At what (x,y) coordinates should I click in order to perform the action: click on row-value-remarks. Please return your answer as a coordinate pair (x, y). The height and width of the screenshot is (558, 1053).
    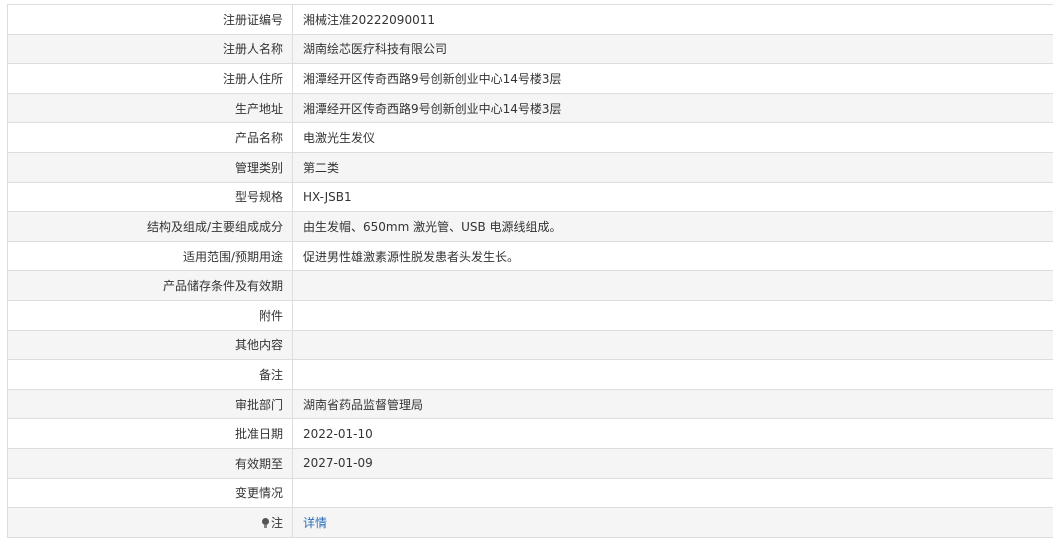
    Looking at the image, I should click on (672, 374).